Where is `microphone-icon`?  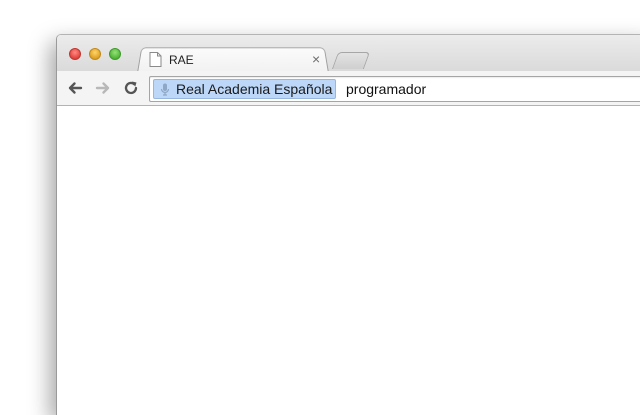
microphone-icon is located at coordinates (165, 89).